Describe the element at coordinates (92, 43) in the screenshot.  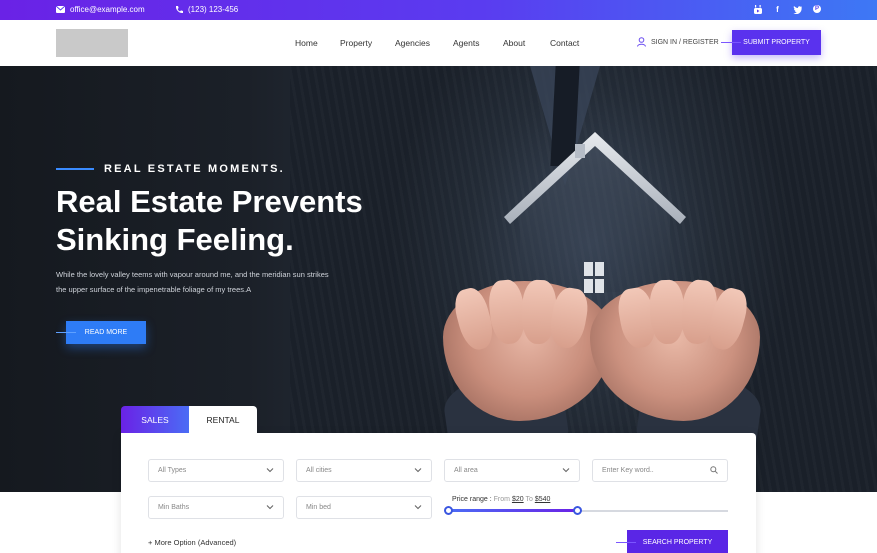
I see `logo-placeholder` at that location.